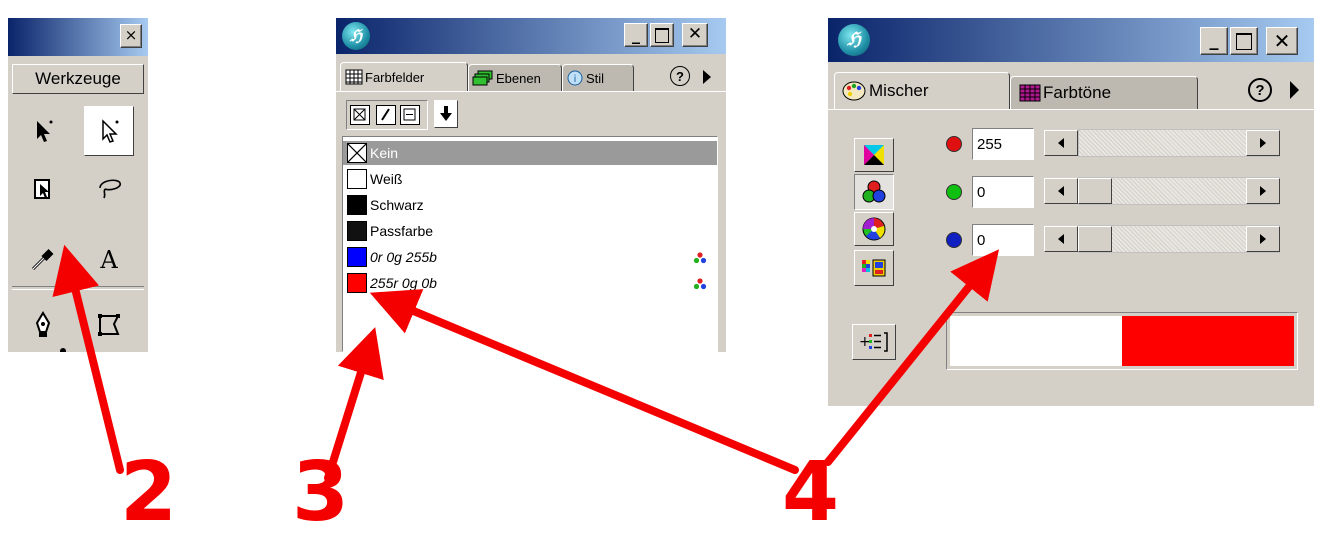  Describe the element at coordinates (584, 381) in the screenshot. I see `arrow-4-left` at that location.